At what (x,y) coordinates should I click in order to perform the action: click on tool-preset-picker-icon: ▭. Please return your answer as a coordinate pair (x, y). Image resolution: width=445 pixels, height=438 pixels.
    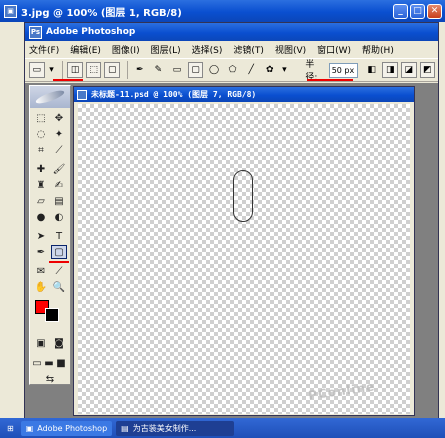
    Looking at the image, I should click on (37, 70).